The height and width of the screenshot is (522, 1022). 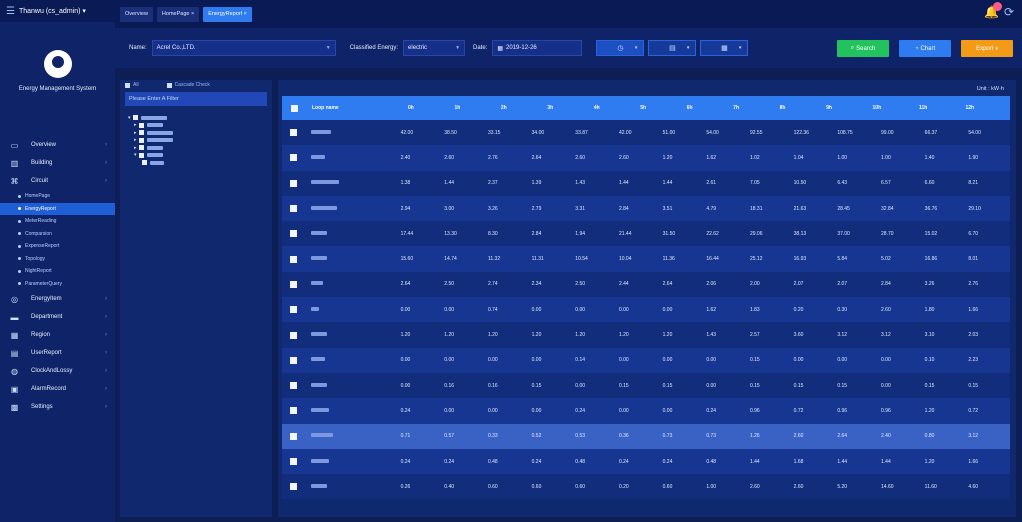 I want to click on sidebar-item-department: ▬ Department ›, so click(x=57, y=317).